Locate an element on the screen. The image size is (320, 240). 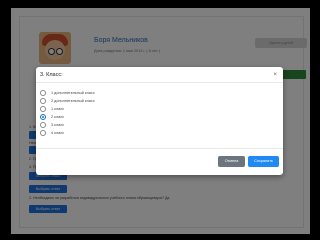
class-option-2-dop: 2 дополнительный класс is located at coordinates (67, 101).